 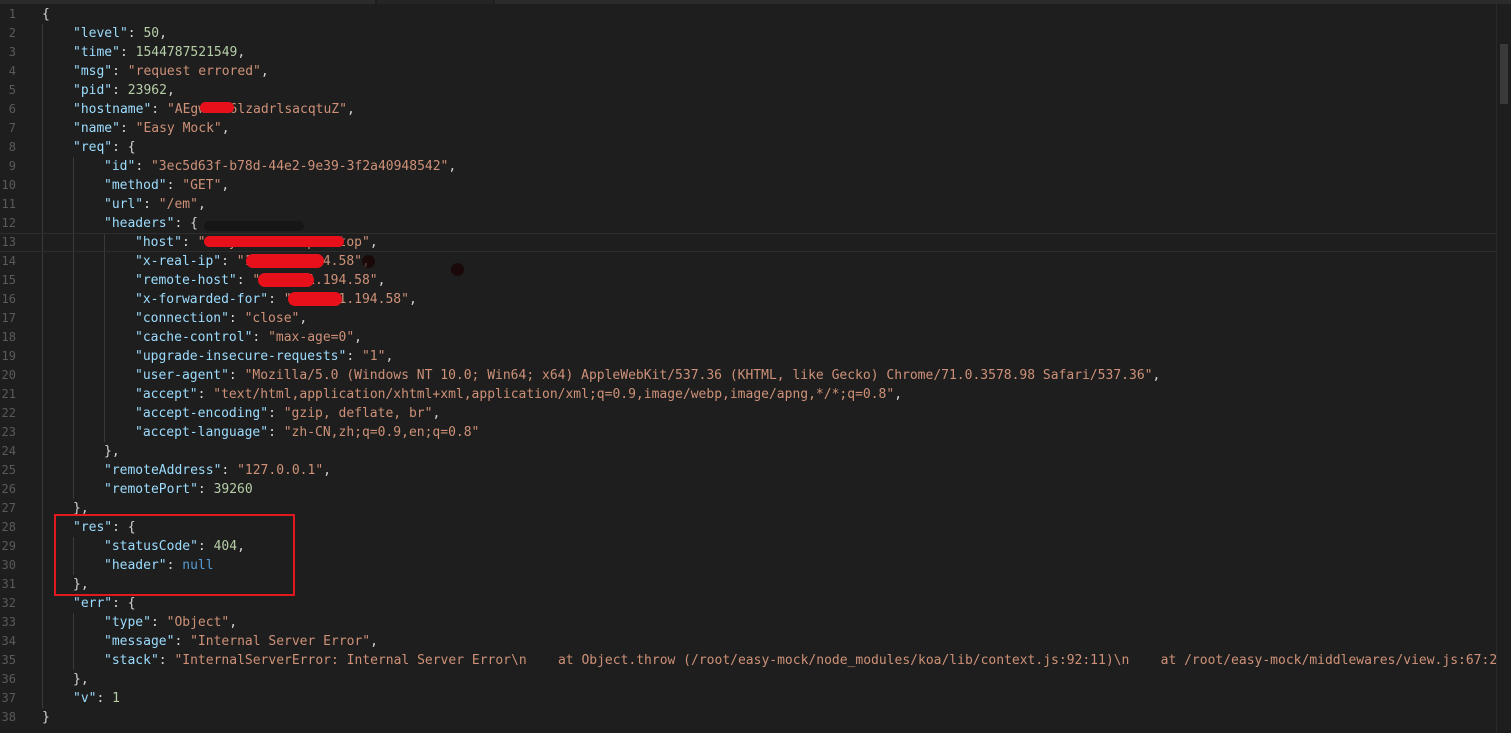 What do you see at coordinates (198, 622) in the screenshot?
I see `code-token: "Object"` at bounding box center [198, 622].